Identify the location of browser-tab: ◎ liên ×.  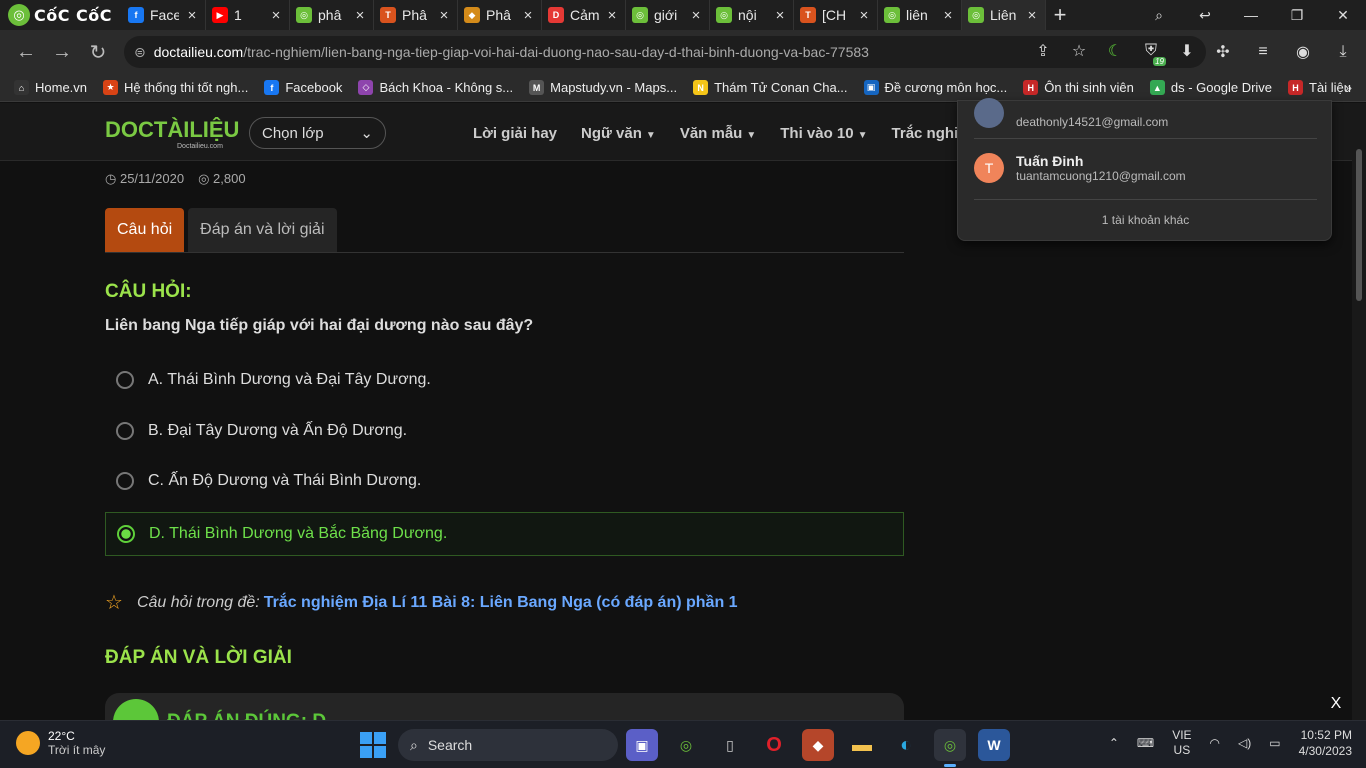
(920, 15).